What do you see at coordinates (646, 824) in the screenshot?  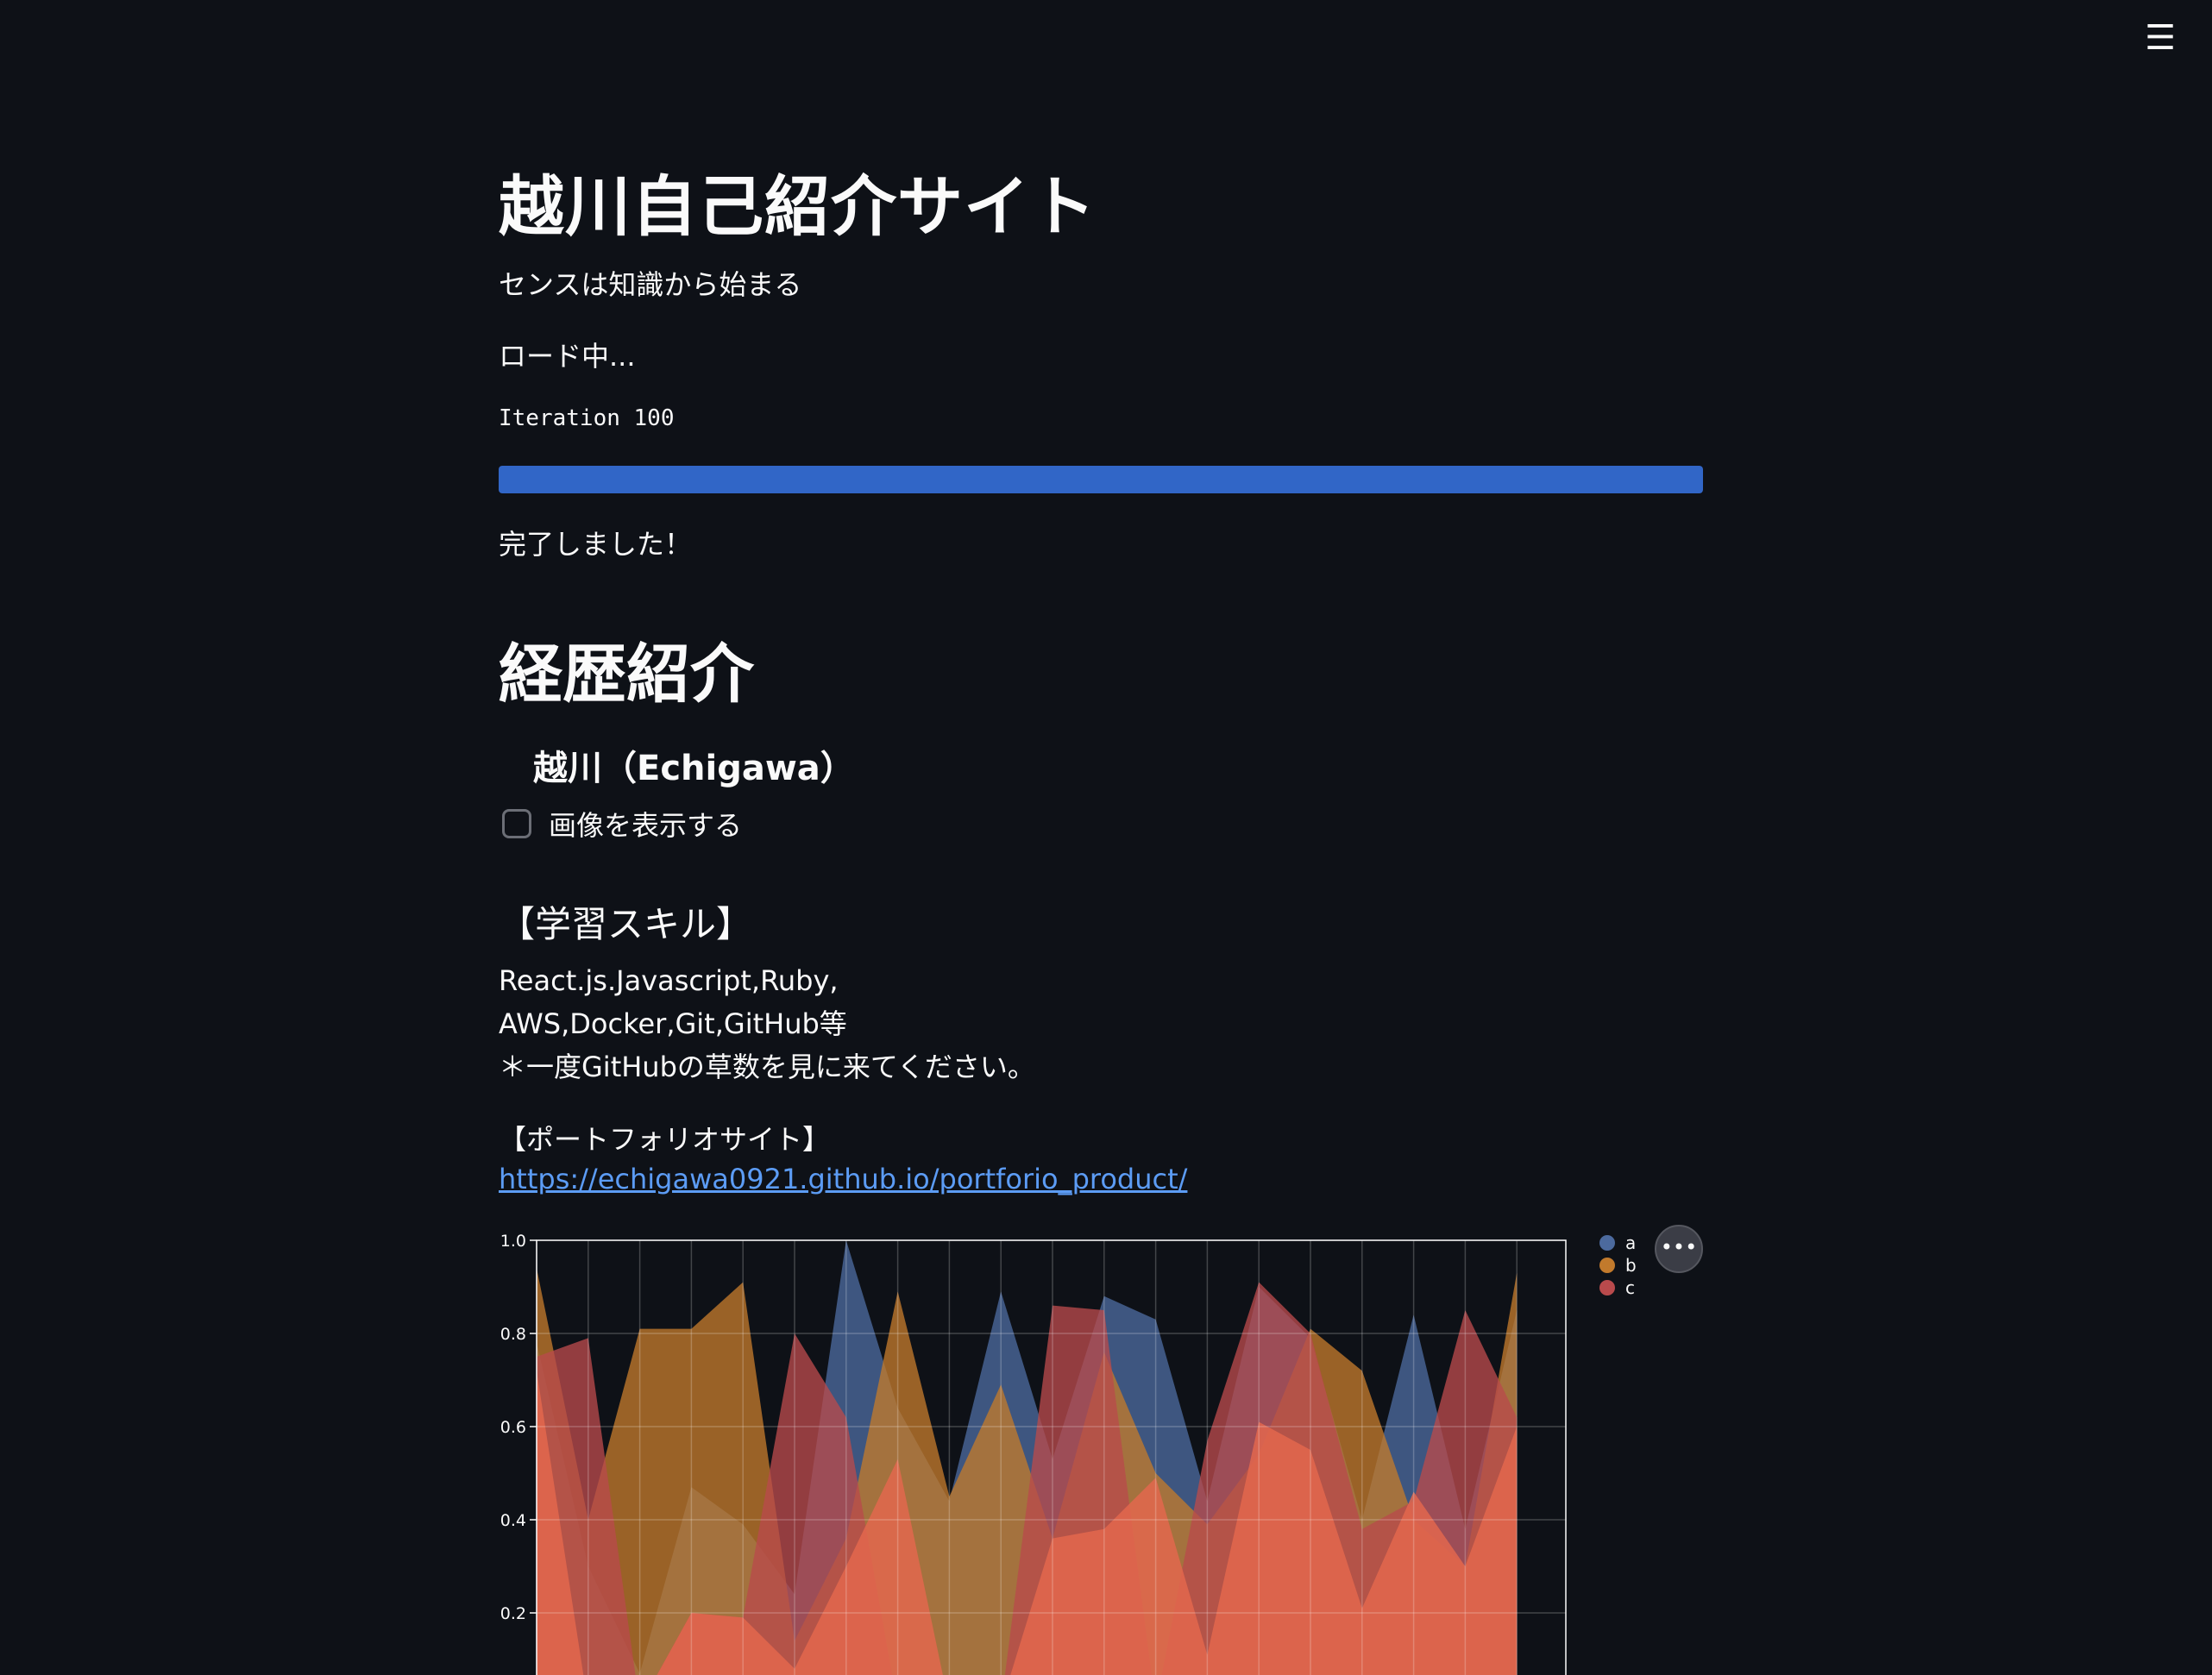 I see `checkbox-label: 画像を表示する` at bounding box center [646, 824].